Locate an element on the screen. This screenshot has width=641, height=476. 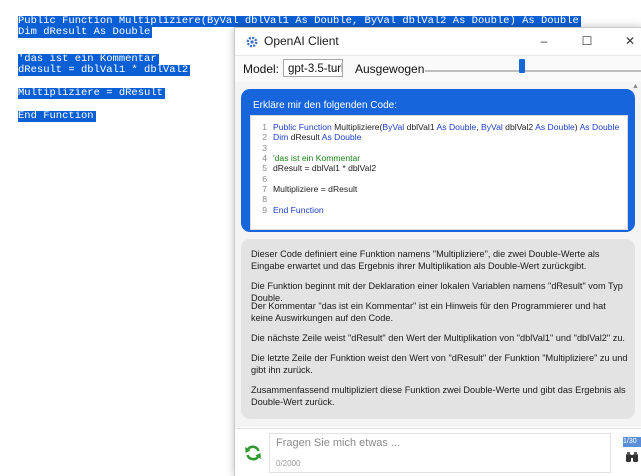
window-title: OpenAI Client is located at coordinates (301, 41).